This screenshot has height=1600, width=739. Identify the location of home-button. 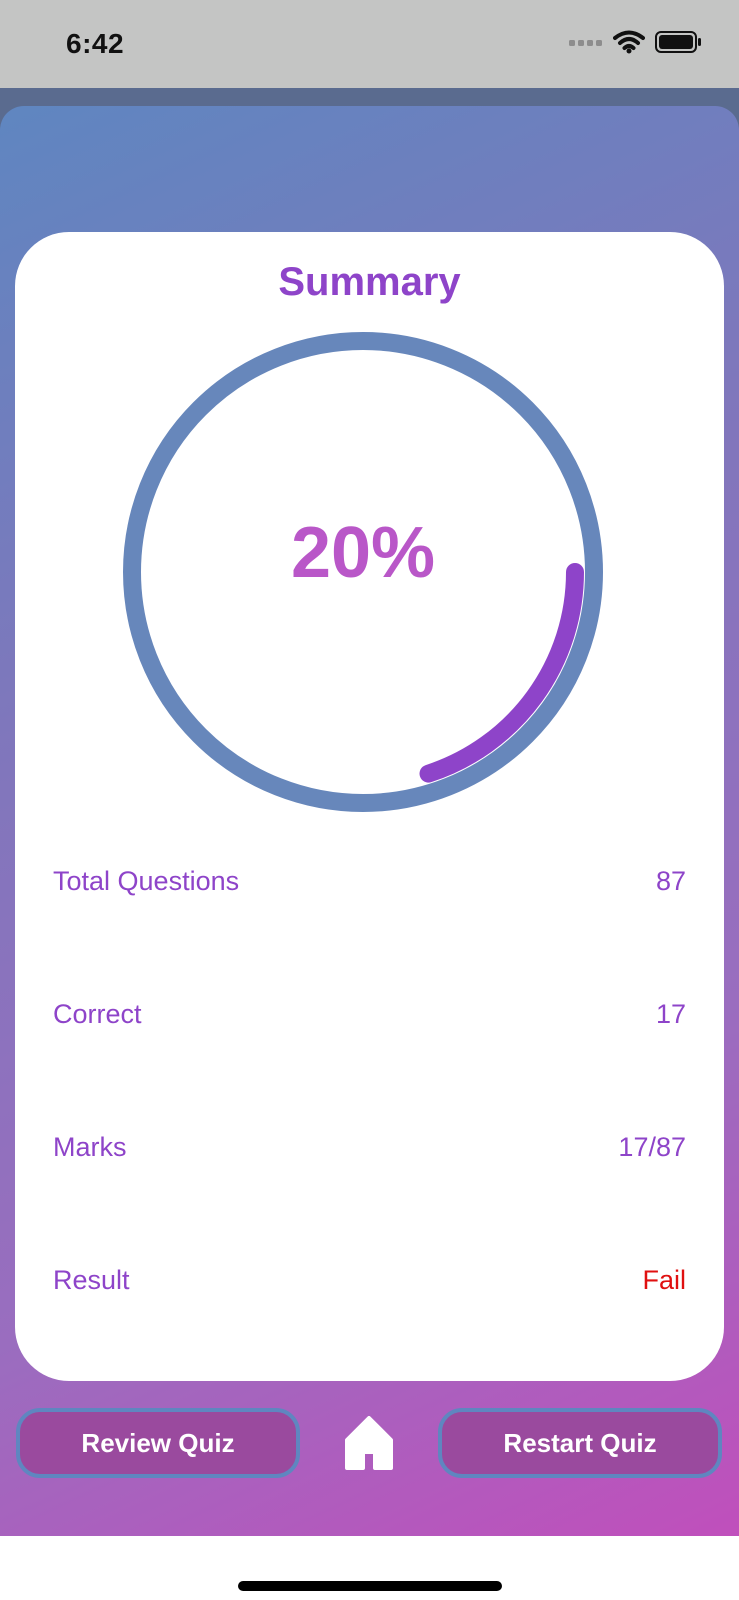
(369, 1443).